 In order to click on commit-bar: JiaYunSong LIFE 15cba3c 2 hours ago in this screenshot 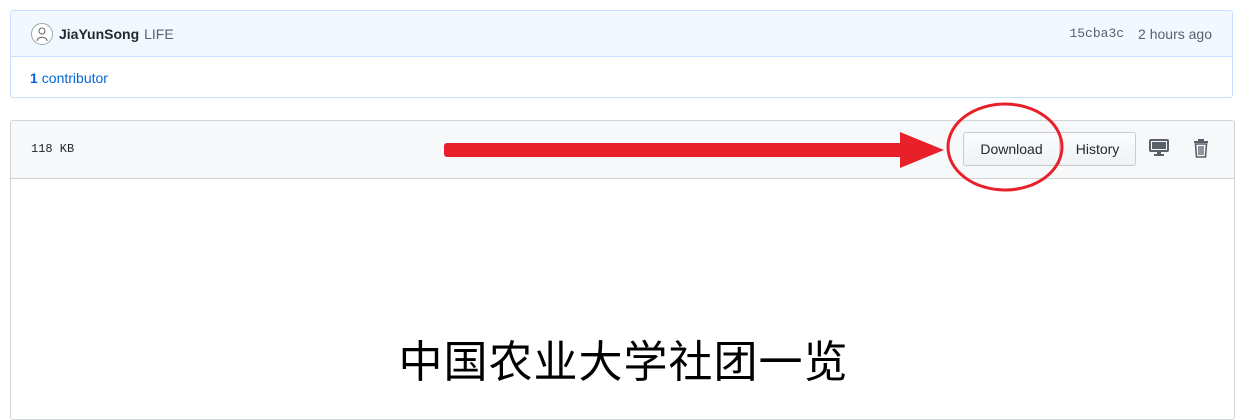, I will do `click(621, 34)`.